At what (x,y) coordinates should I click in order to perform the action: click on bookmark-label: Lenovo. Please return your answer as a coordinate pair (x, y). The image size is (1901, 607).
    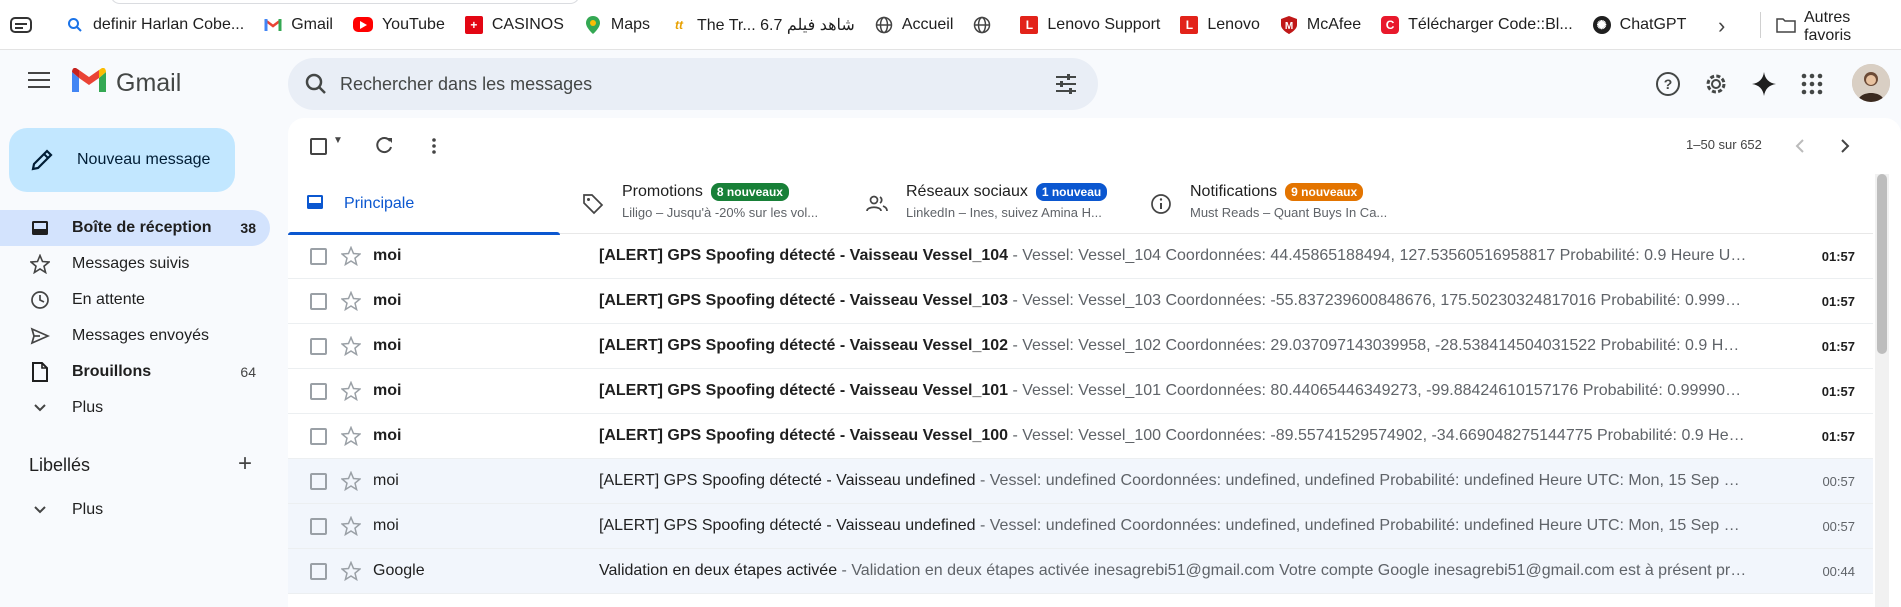
    Looking at the image, I should click on (1233, 24).